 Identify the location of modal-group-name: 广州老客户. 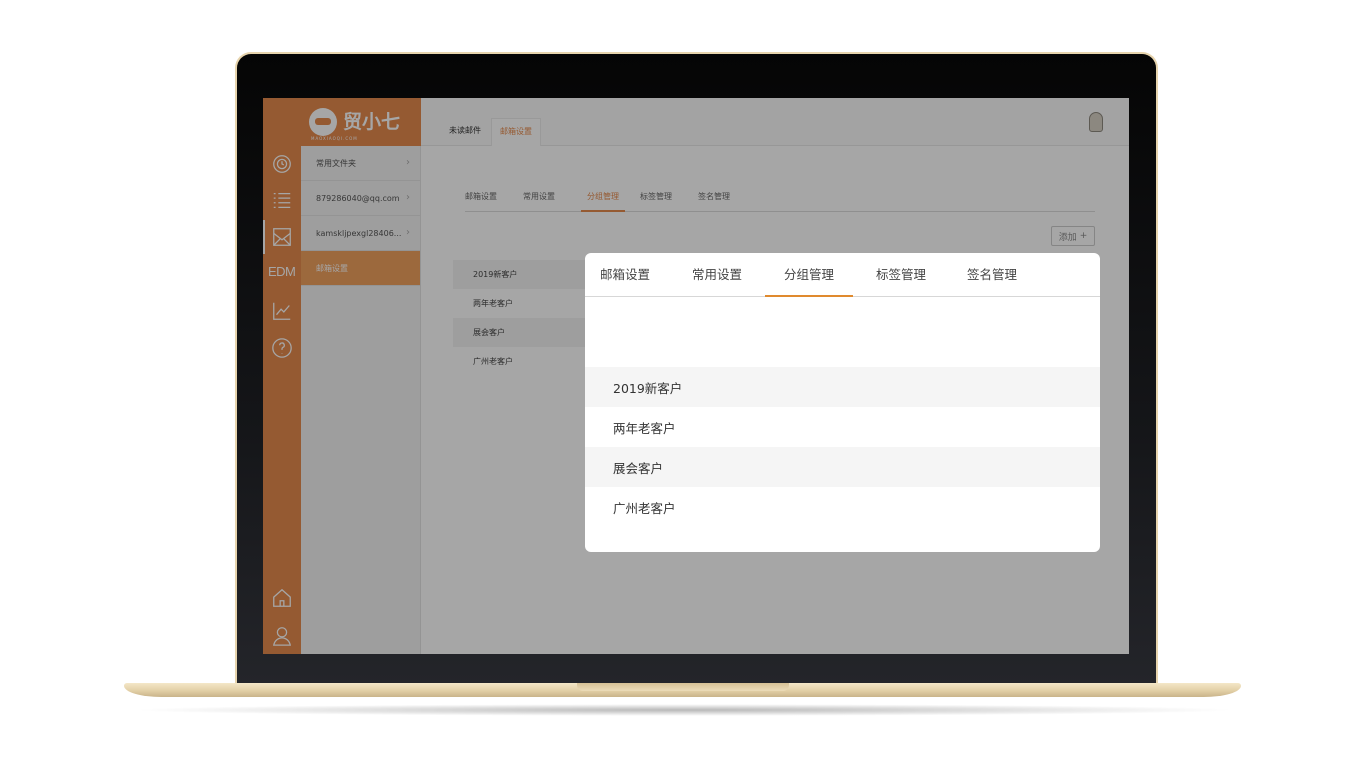
(644, 508).